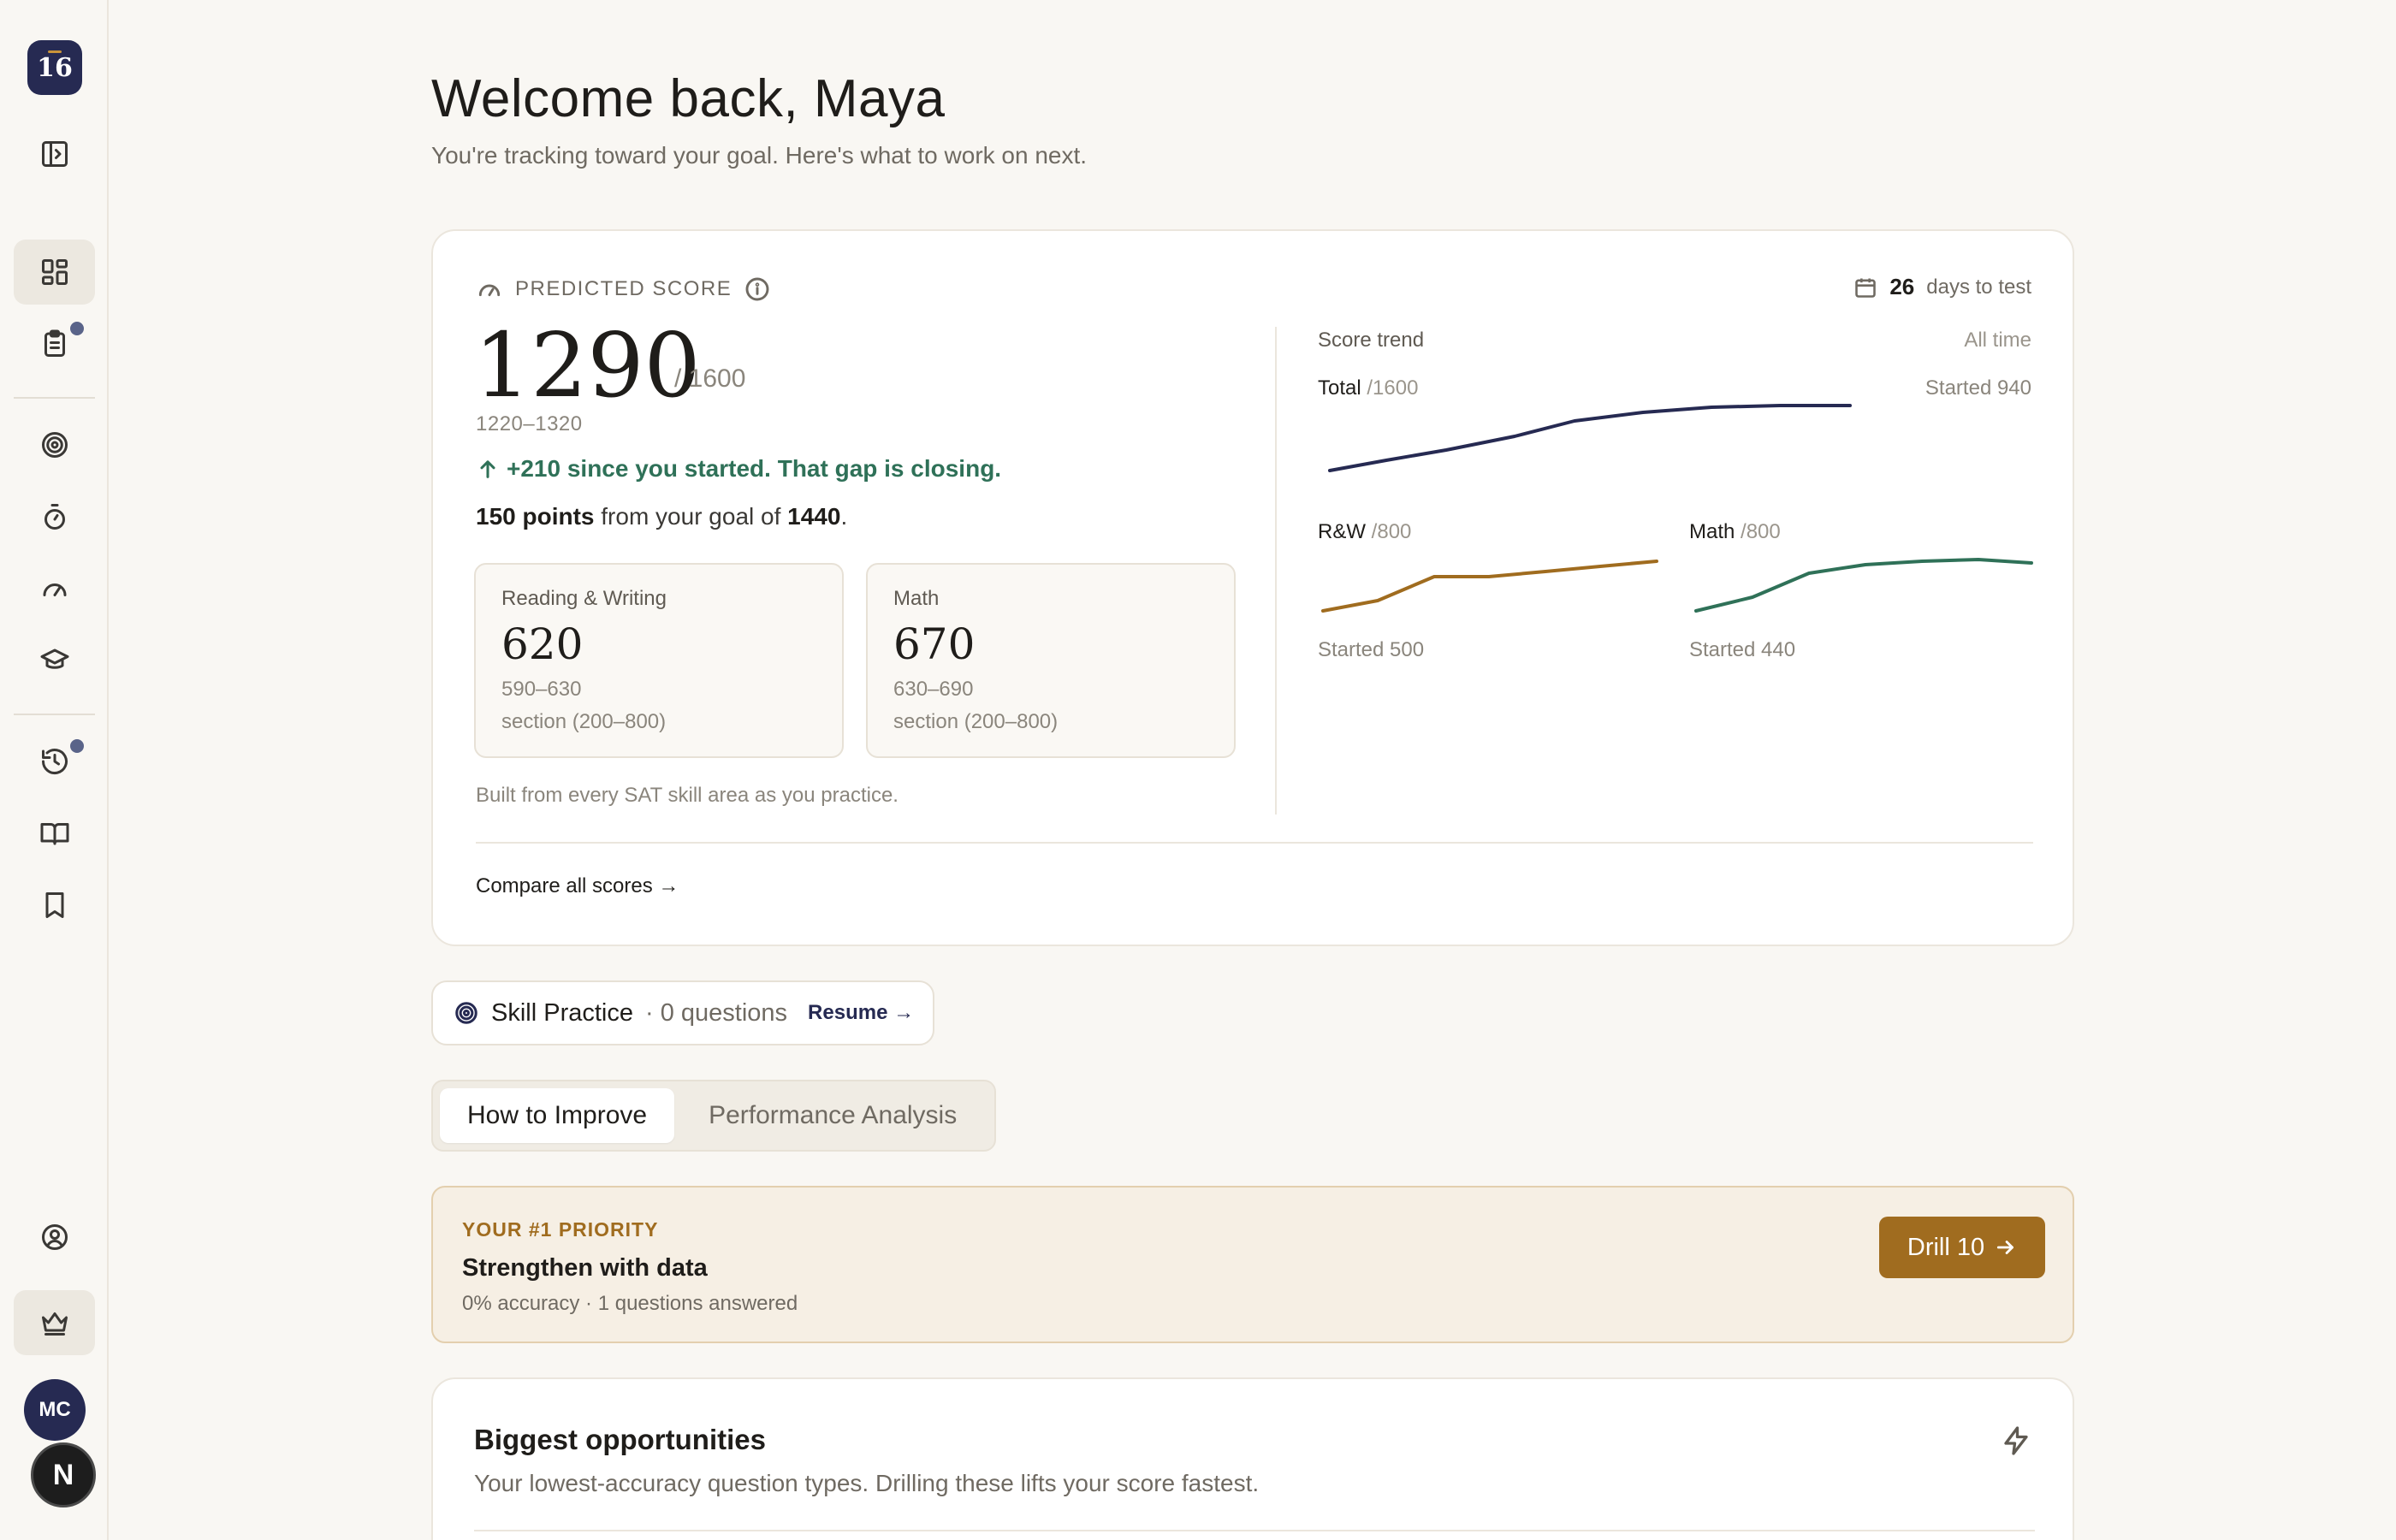 Image resolution: width=2396 pixels, height=1540 pixels. Describe the element at coordinates (488, 469) in the screenshot. I see `arrow-up-icon` at that location.